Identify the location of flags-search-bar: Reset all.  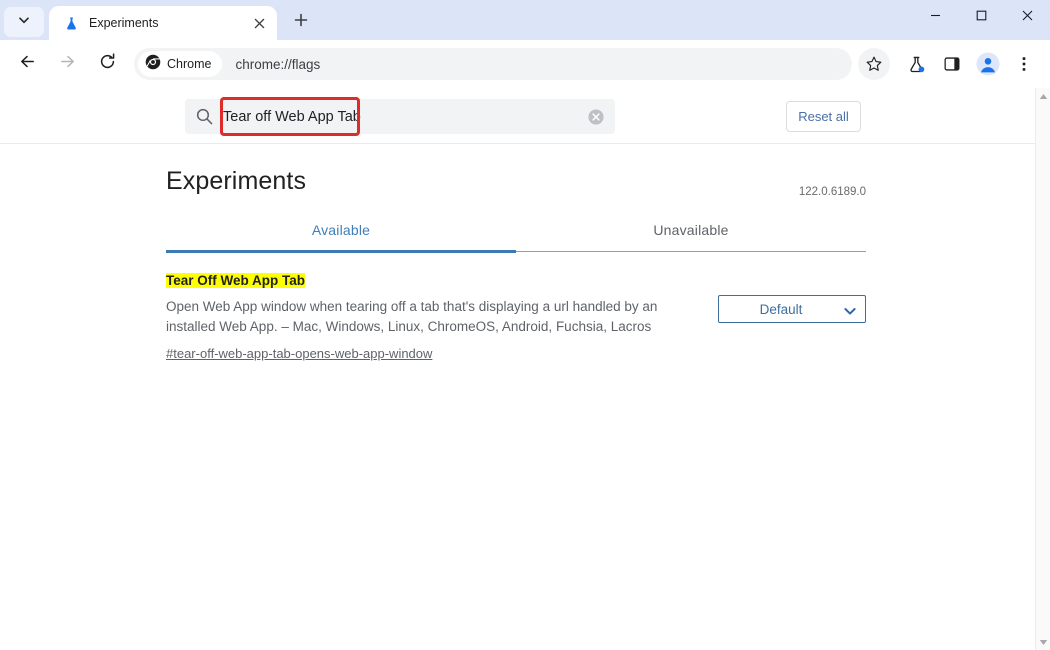
(517, 116).